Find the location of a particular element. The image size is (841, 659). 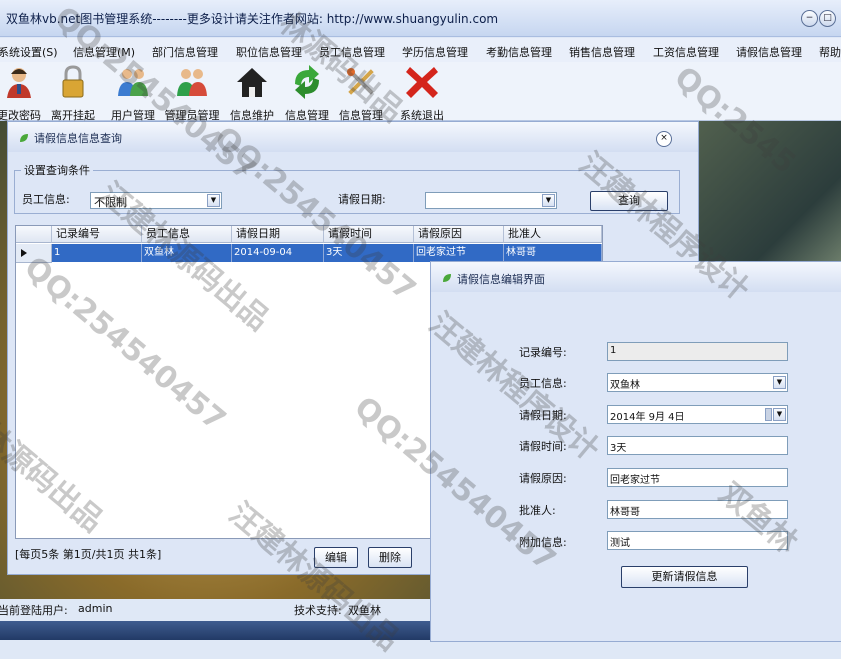

info-maintenance-button: 信息维护 is located at coordinates (252, 93).